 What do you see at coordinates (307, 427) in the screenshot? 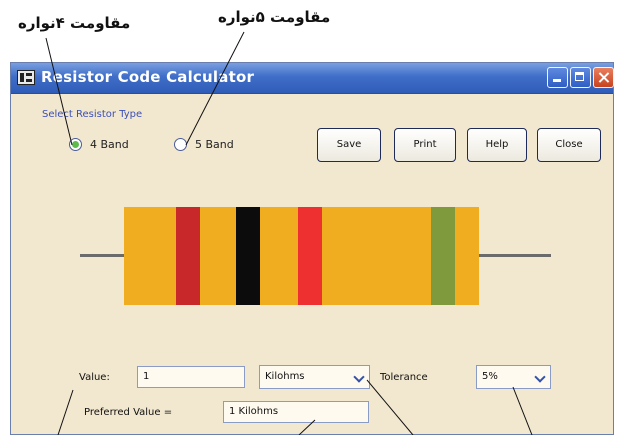
I see `pointer-preferred-value` at bounding box center [307, 427].